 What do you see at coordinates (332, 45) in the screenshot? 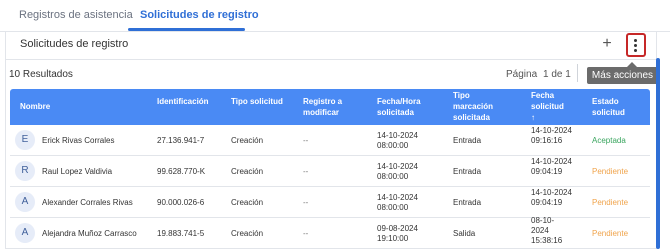
I see `panel-header: Solicitudes de registro +` at bounding box center [332, 45].